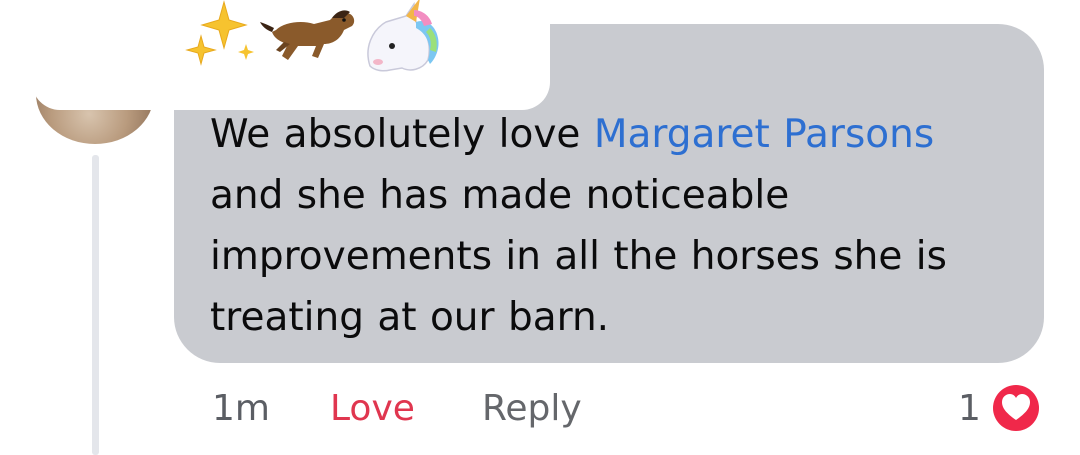 This screenshot has width=1080, height=455. Describe the element at coordinates (764, 134) in the screenshot. I see `mention-link: Margaret Parsons` at that location.